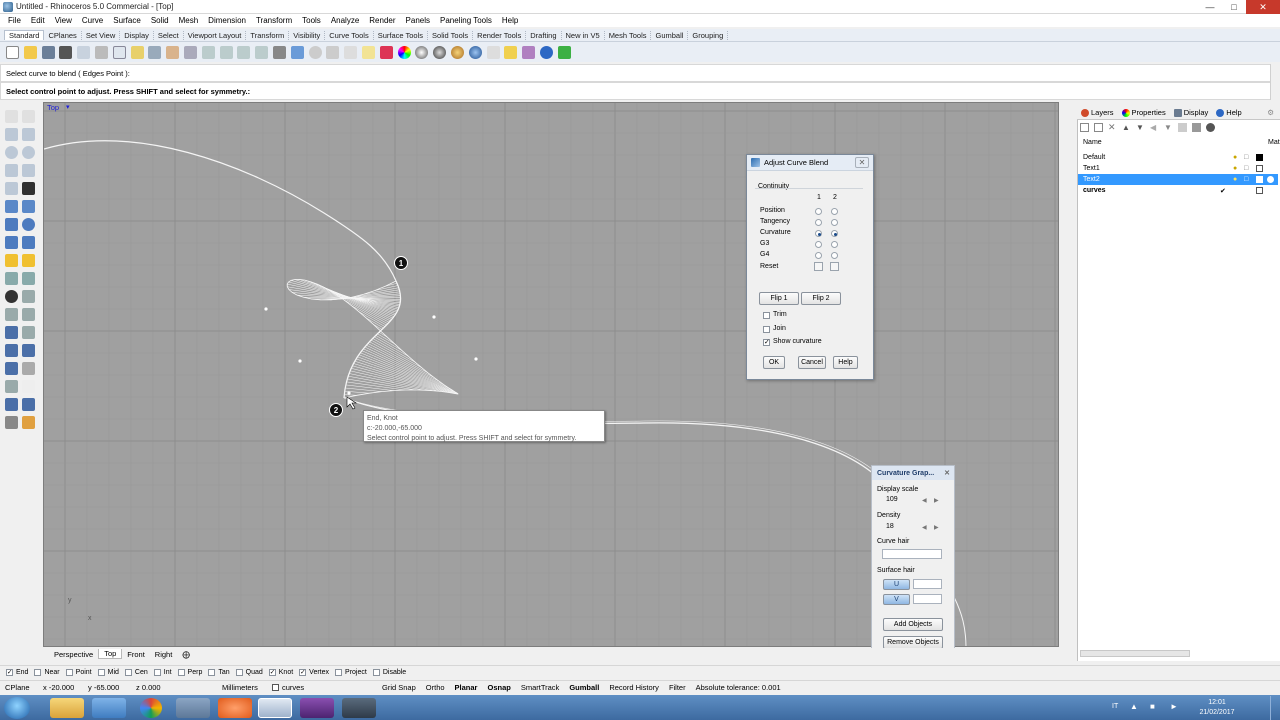 The image size is (1280, 720). I want to click on menu-view: View, so click(63, 20).